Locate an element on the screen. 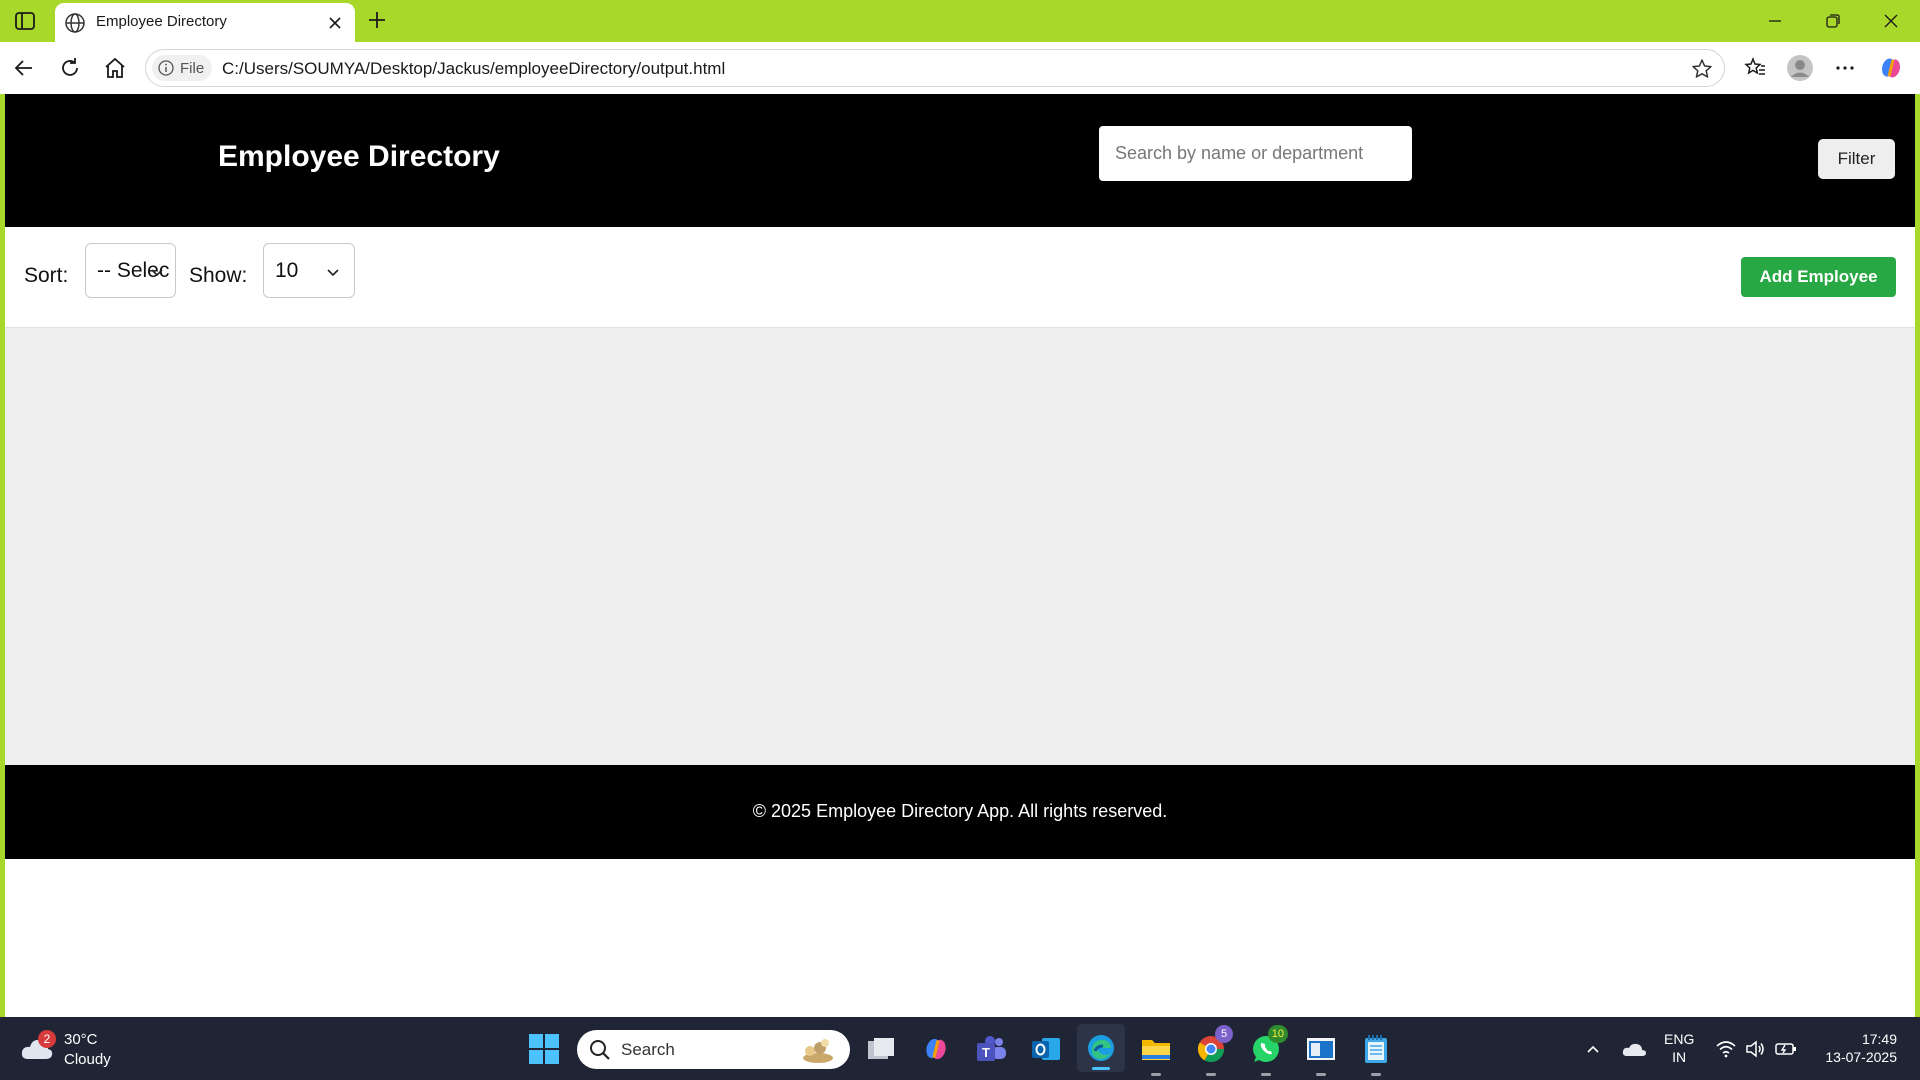 The image size is (1920, 1080). info-icon is located at coordinates (166, 68).